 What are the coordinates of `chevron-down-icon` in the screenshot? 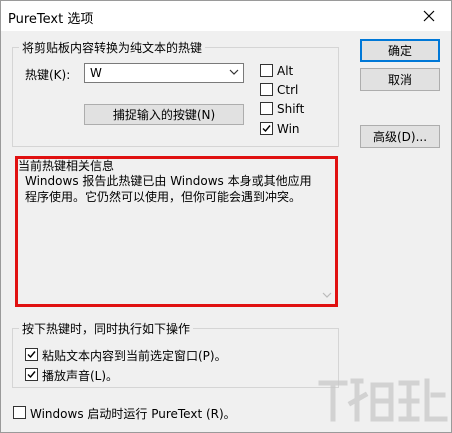 It's located at (234, 72).